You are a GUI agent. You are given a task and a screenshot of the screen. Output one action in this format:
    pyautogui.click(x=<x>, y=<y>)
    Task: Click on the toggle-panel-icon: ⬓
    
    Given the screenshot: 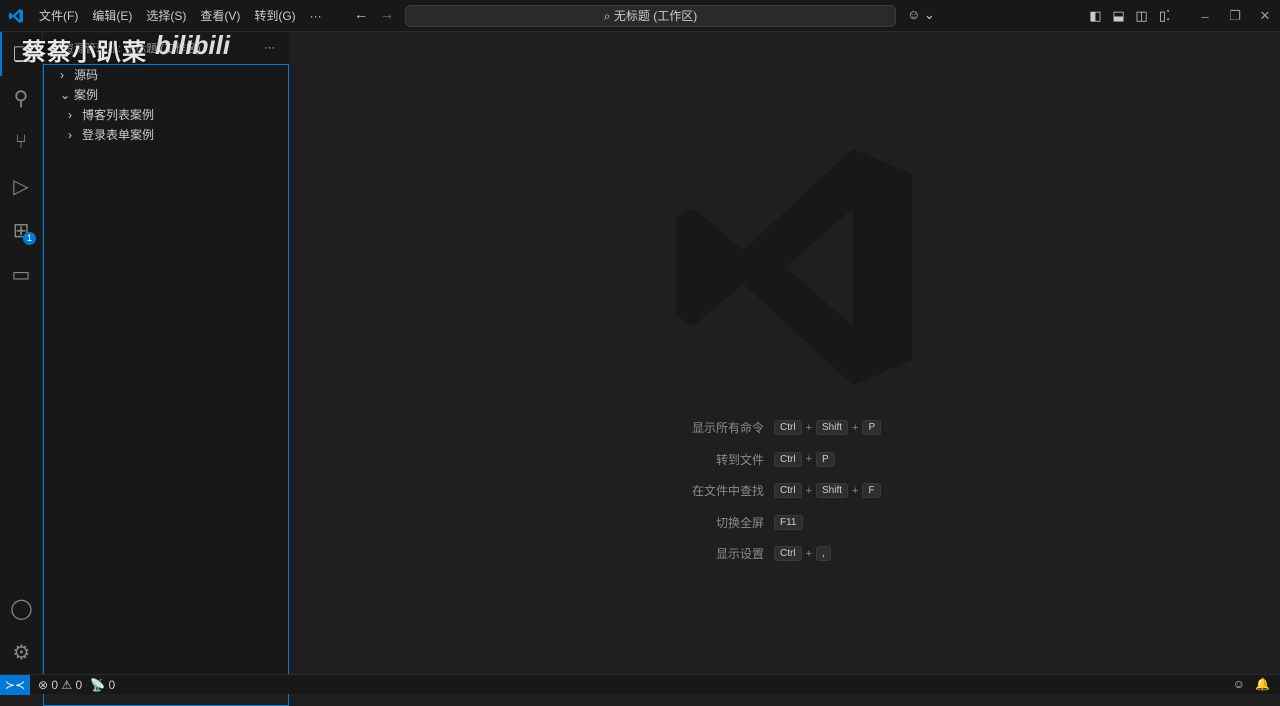 What is the action you would take?
    pyautogui.click(x=1118, y=16)
    